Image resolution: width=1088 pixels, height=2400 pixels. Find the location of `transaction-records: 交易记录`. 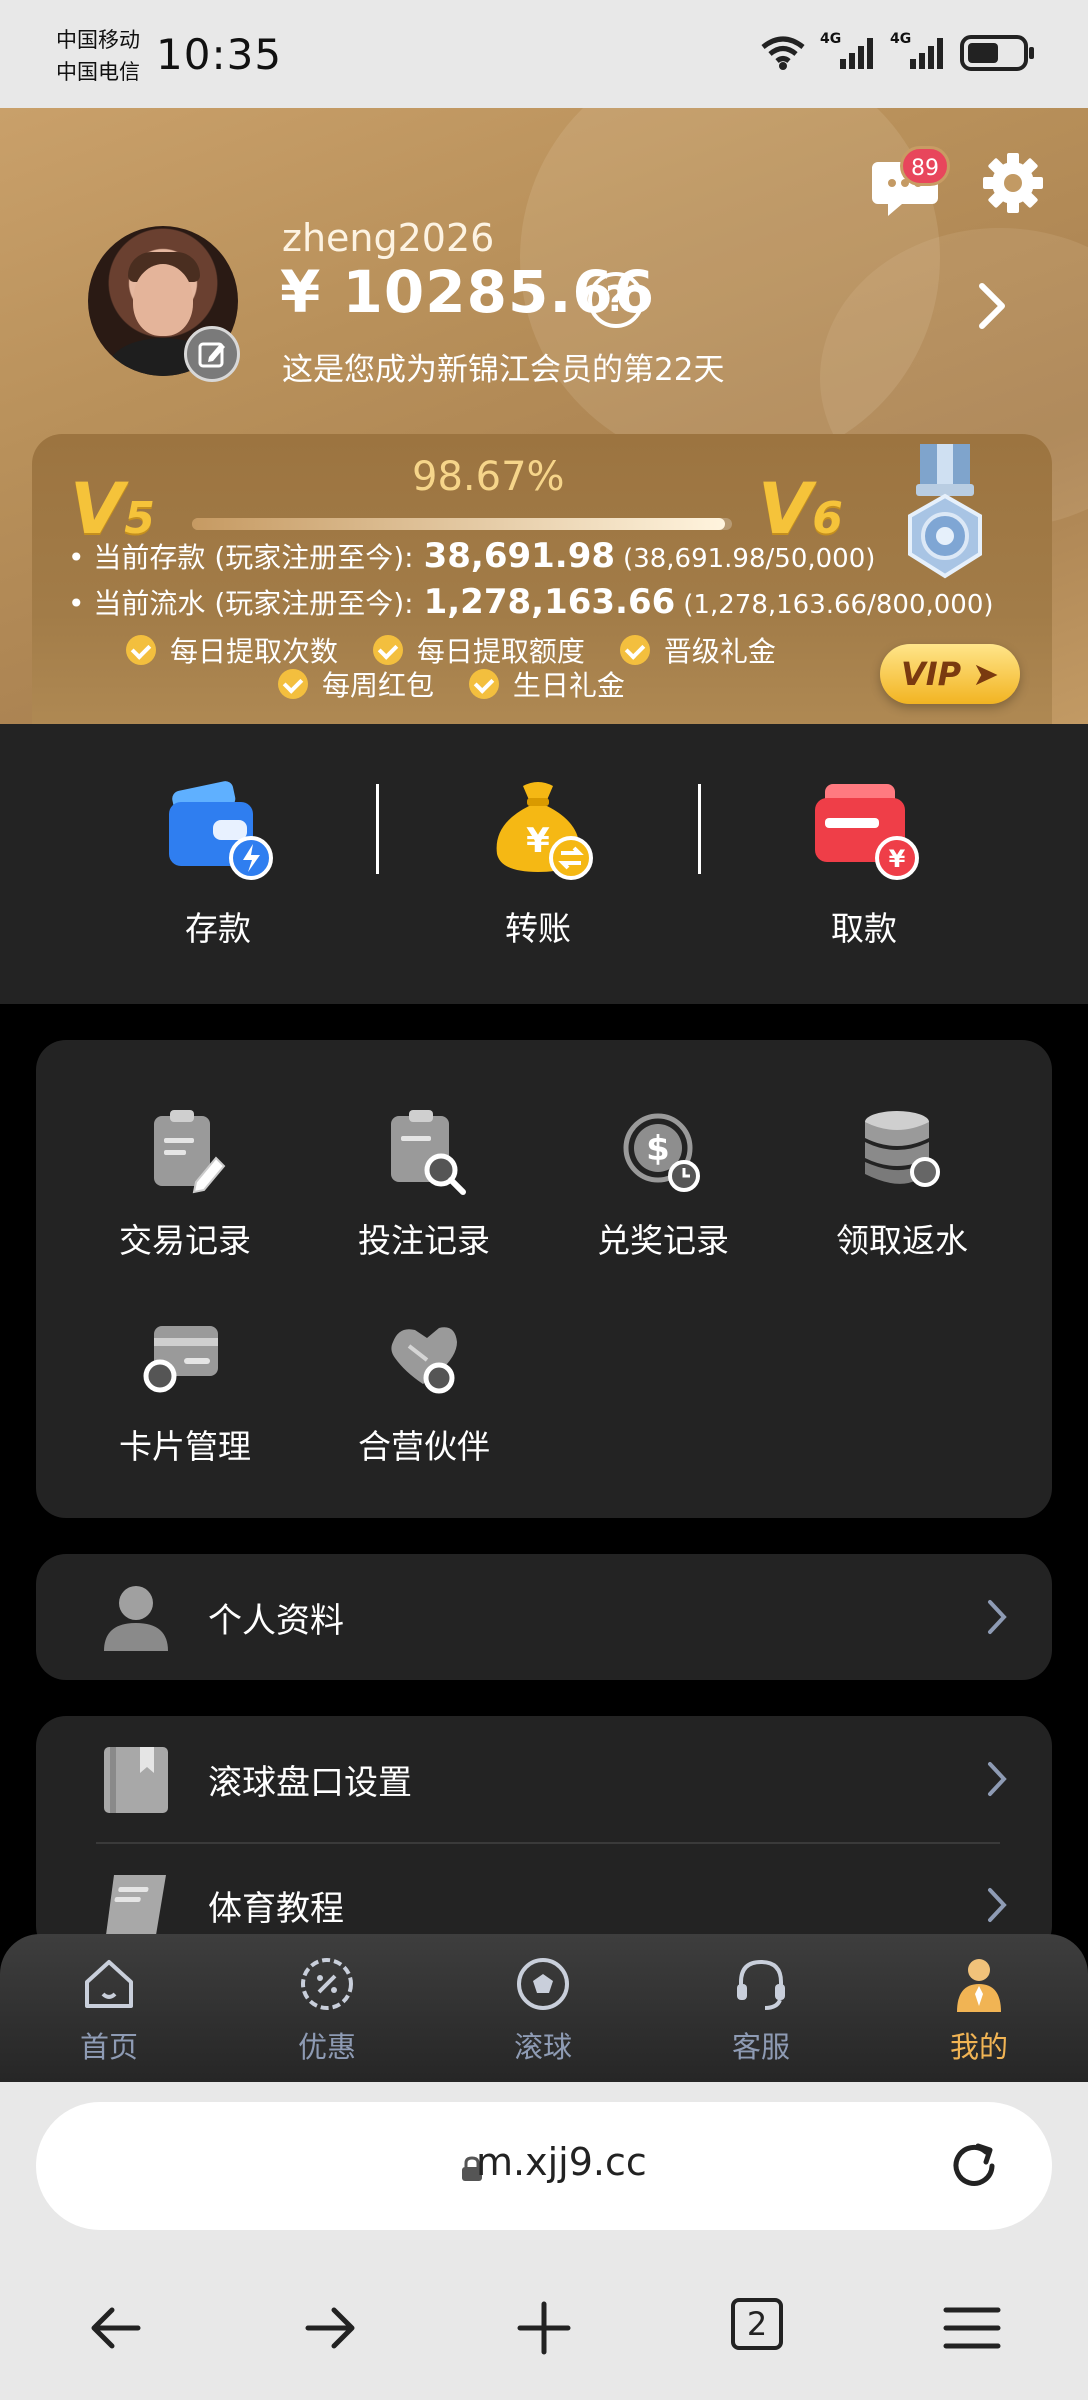

transaction-records: 交易记录 is located at coordinates (185, 1184).